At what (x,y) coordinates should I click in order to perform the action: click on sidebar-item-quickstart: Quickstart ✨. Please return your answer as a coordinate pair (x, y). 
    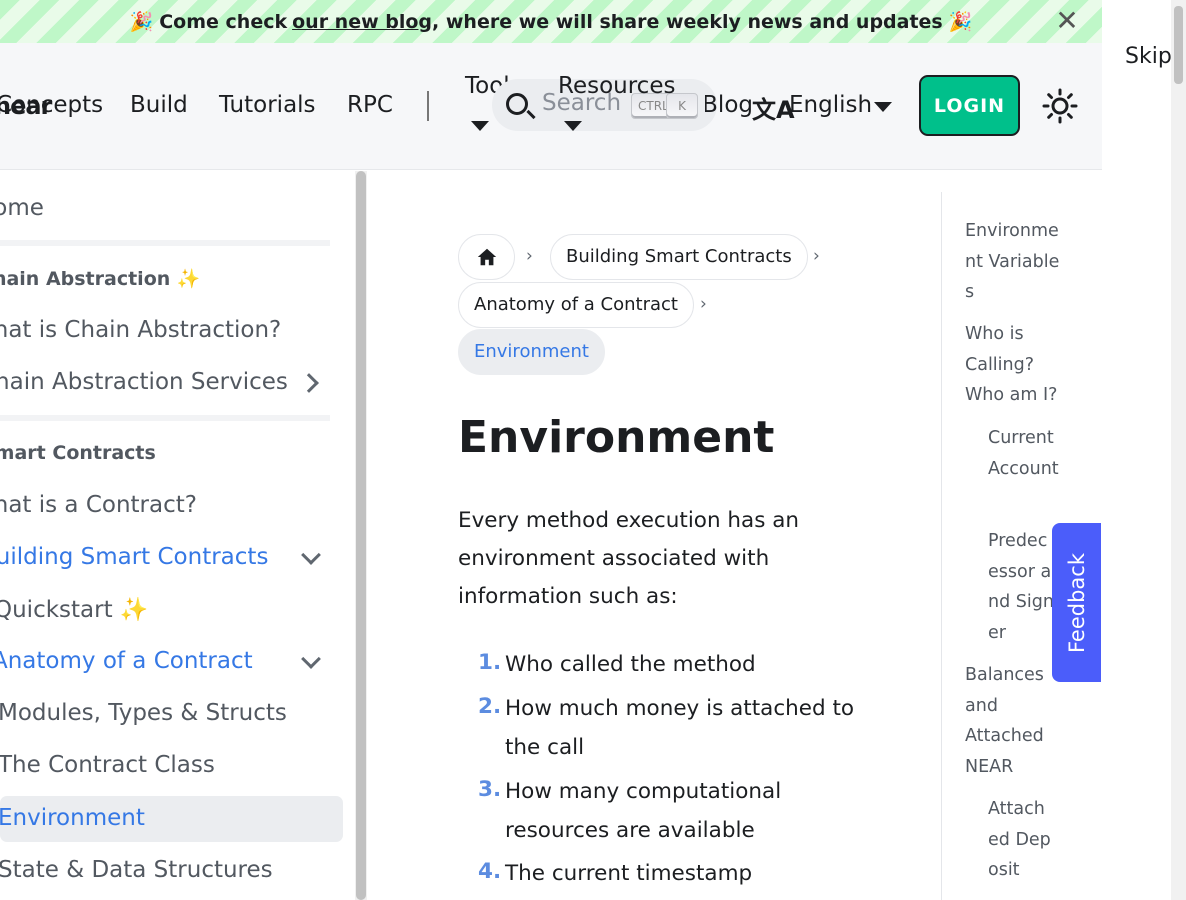
    Looking at the image, I should click on (74, 609).